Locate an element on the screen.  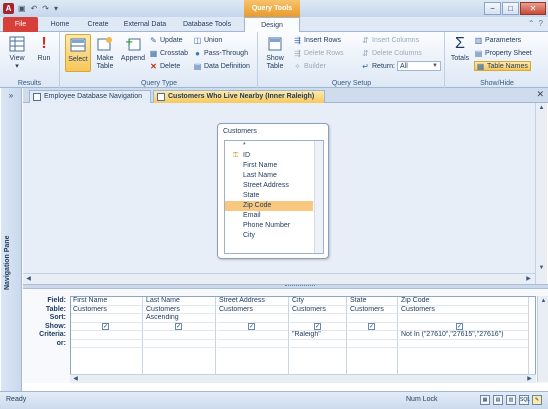
table-names-button: ▦ Table Names is located at coordinates (502, 66).